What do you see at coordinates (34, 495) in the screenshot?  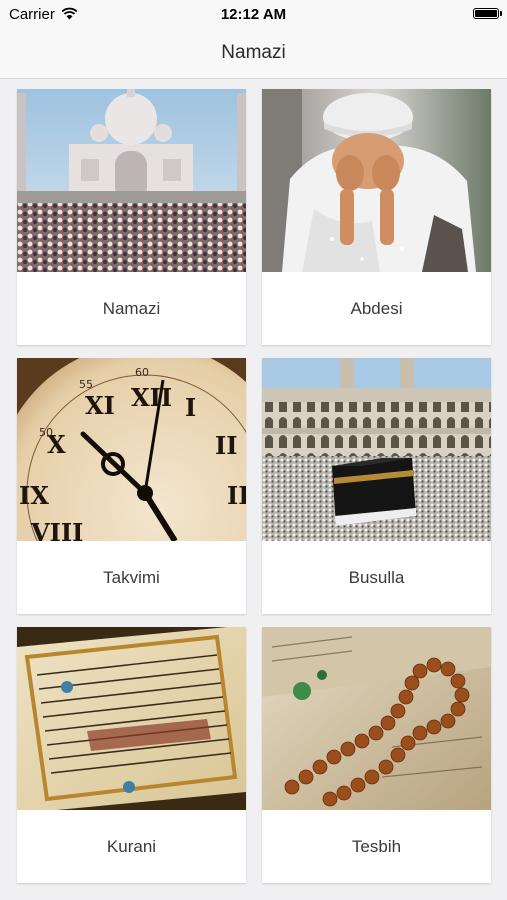 I see `svg-text: IX` at bounding box center [34, 495].